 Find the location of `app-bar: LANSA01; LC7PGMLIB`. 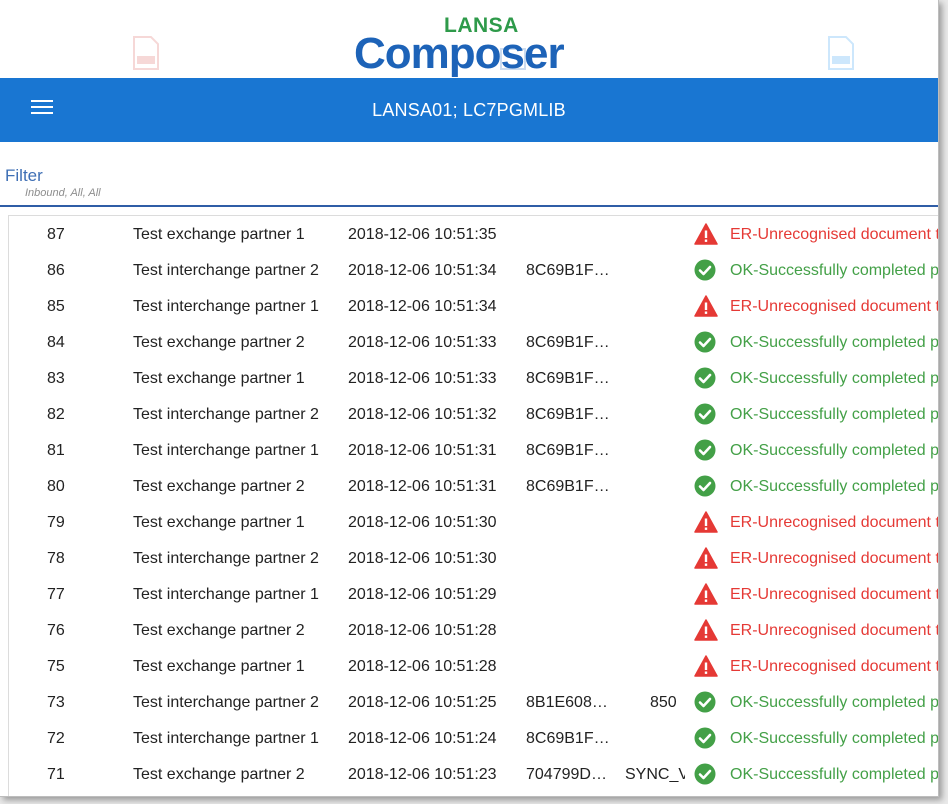

app-bar: LANSA01; LC7PGMLIB is located at coordinates (469, 110).